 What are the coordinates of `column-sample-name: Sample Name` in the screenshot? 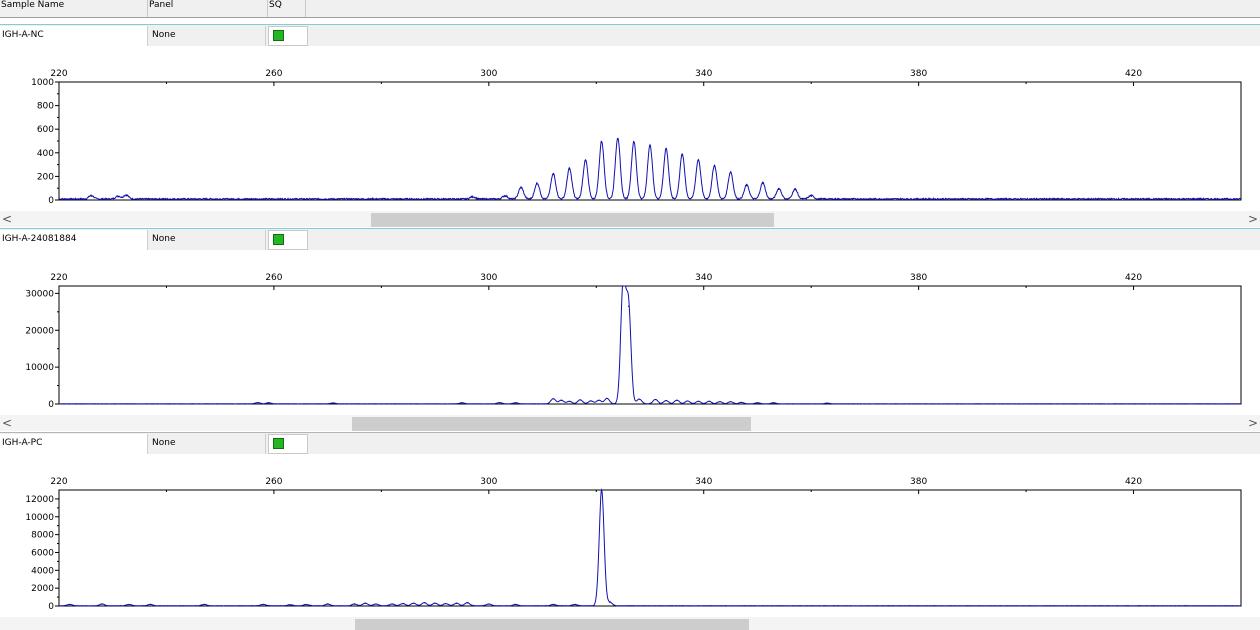 It's located at (74, 8).